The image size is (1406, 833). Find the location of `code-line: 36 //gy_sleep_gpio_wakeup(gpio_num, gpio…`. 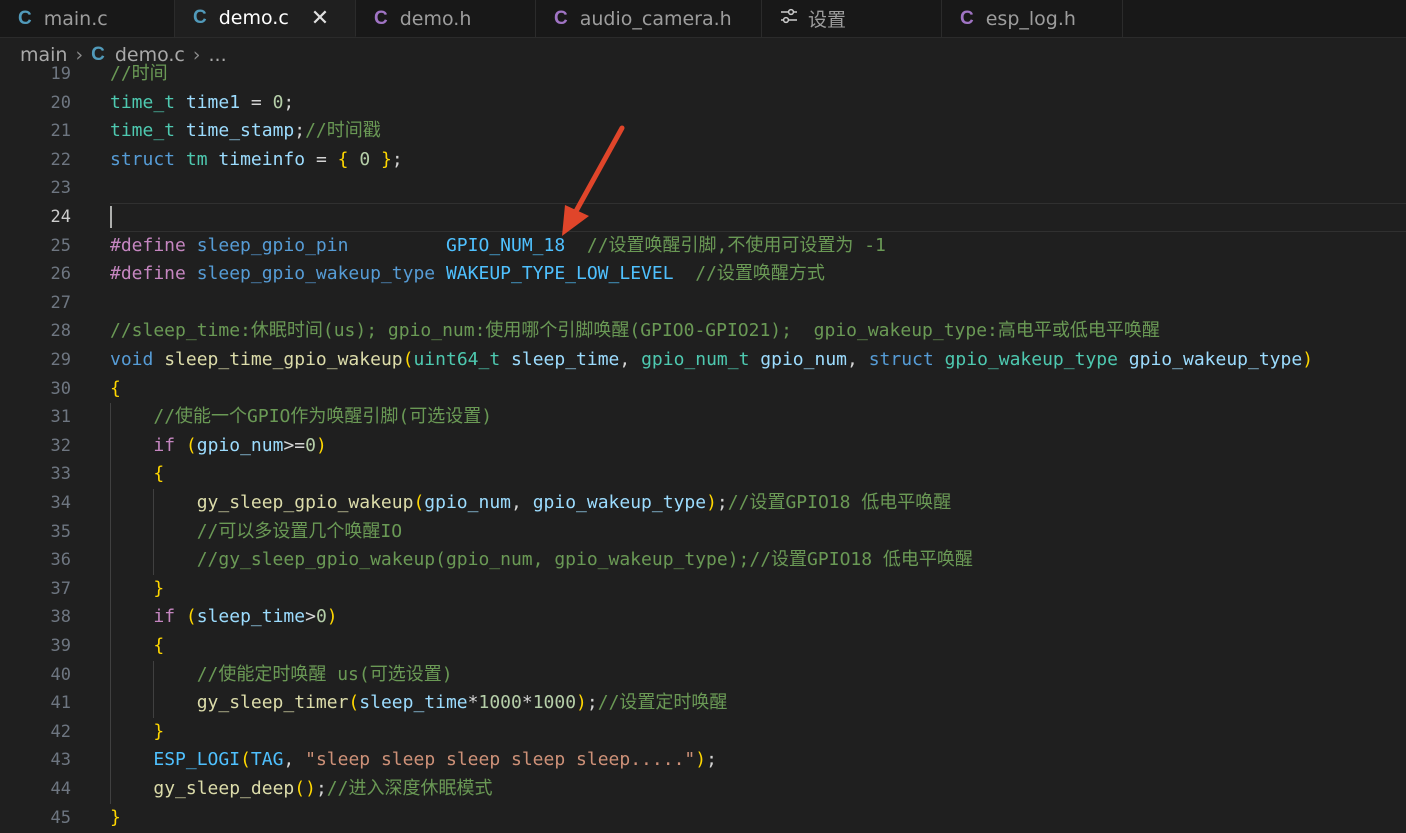

code-line: 36 //gy_sleep_gpio_wakeup(gpio_num, gpio… is located at coordinates (703, 560).